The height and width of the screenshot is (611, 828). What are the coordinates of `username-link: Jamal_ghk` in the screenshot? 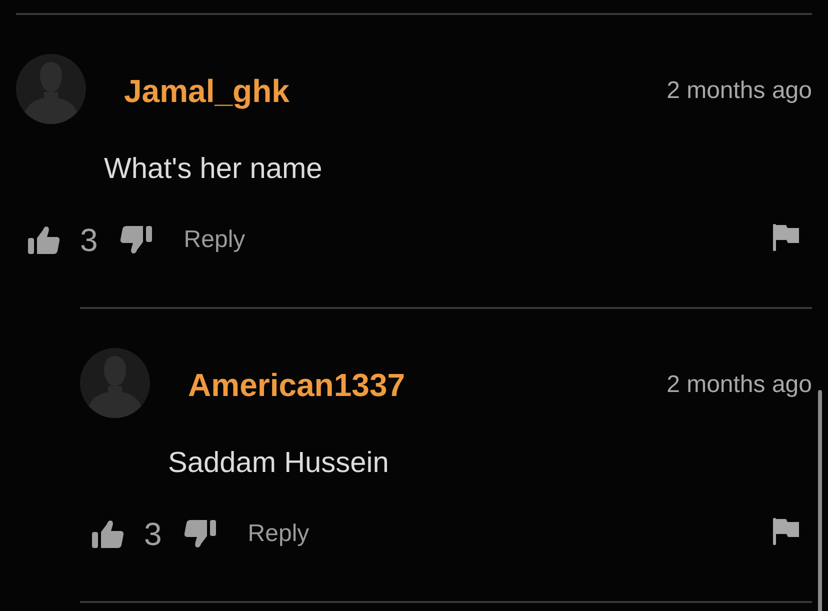 It's located at (207, 91).